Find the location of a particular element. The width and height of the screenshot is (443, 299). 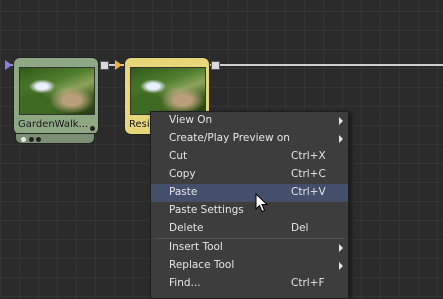

mouse-cursor-icon is located at coordinates (262, 203).